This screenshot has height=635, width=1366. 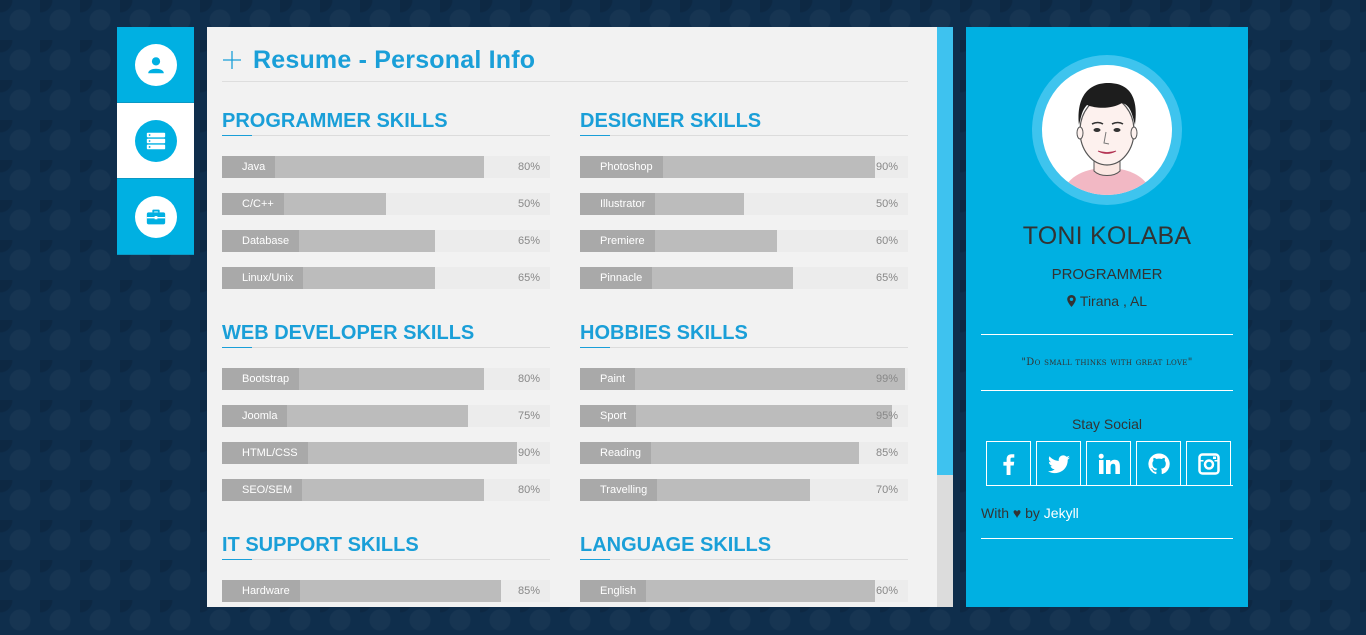 I want to click on scrollbar-thumb, so click(x=945, y=251).